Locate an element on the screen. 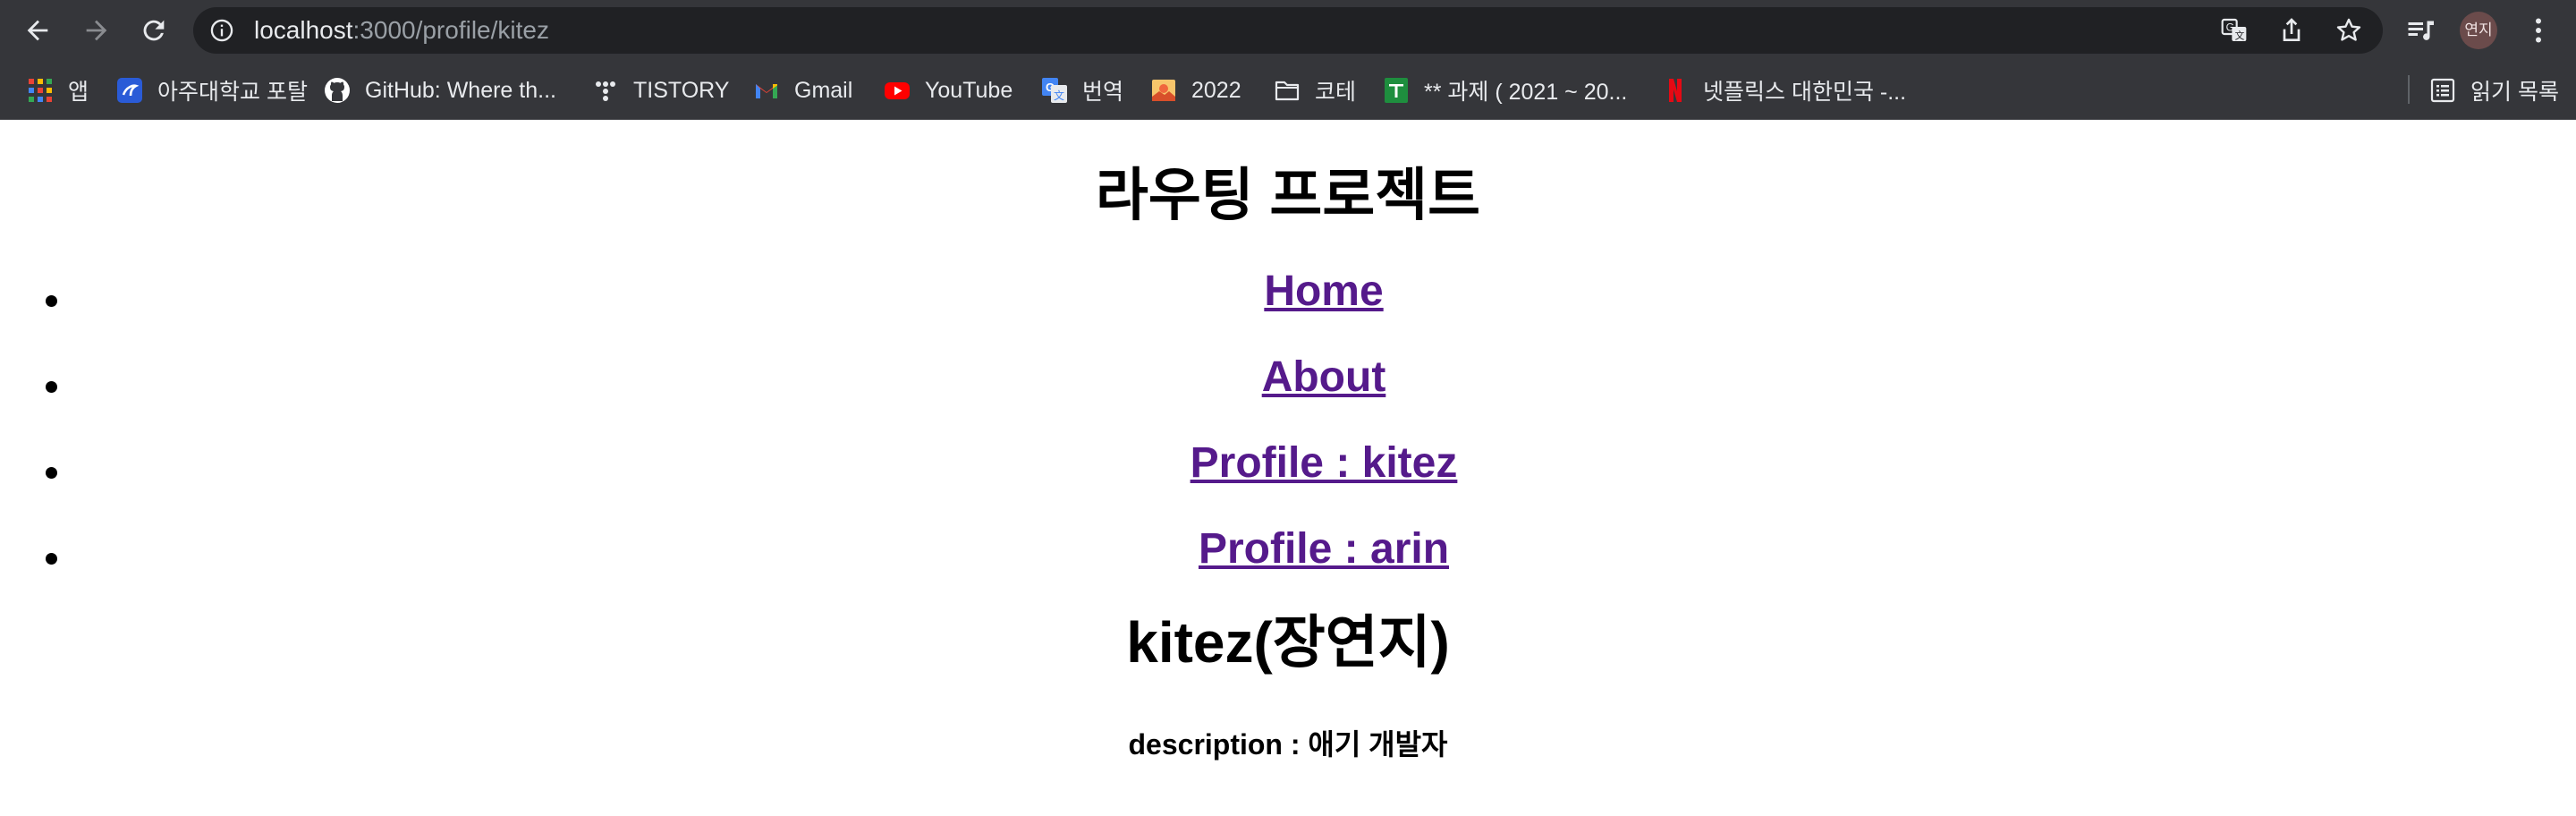 This screenshot has width=2576, height=816. bookmark-2022: 2022 is located at coordinates (1195, 91).